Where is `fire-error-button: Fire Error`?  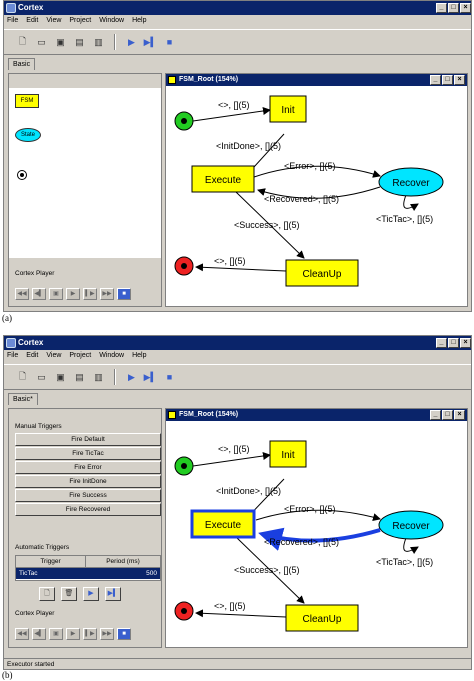 fire-error-button: Fire Error is located at coordinates (88, 467).